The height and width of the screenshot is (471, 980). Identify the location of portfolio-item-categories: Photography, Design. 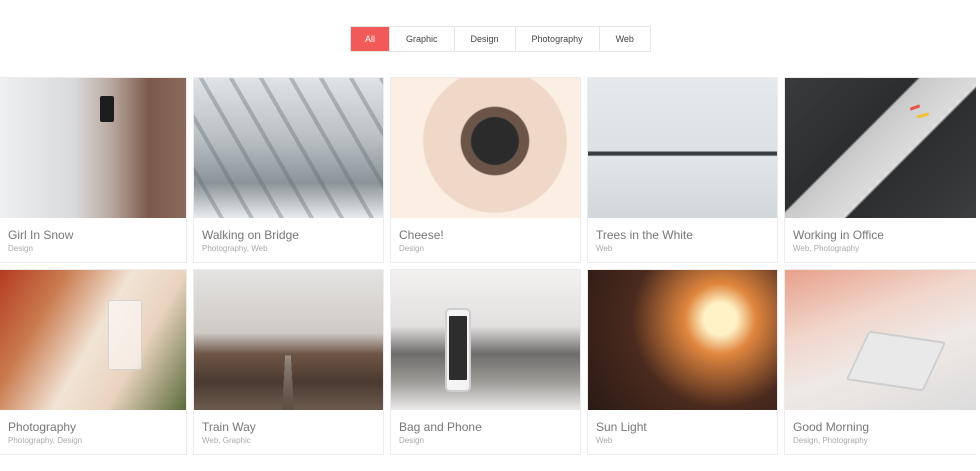
(45, 440).